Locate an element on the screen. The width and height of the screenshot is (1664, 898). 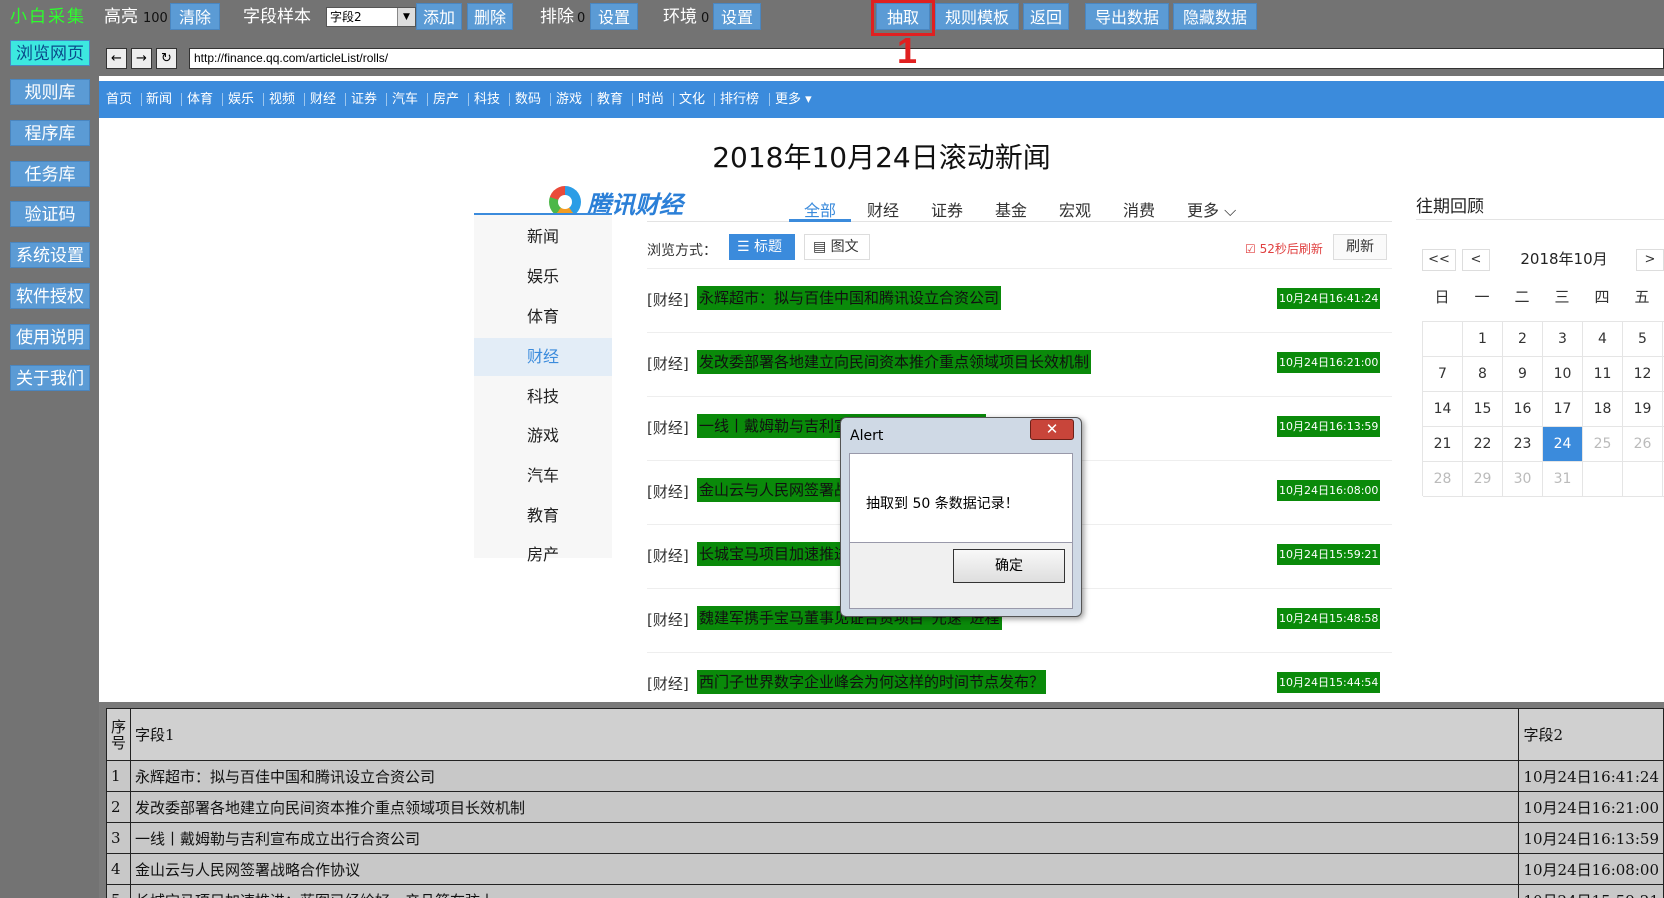
hide-data-button: 隐藏数据 is located at coordinates (1215, 16).